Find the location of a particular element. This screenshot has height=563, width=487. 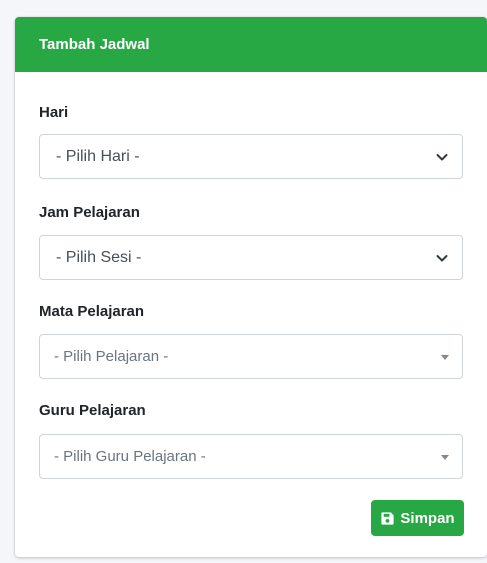

hari-select-value: - Pilih Hari - is located at coordinates (98, 156).